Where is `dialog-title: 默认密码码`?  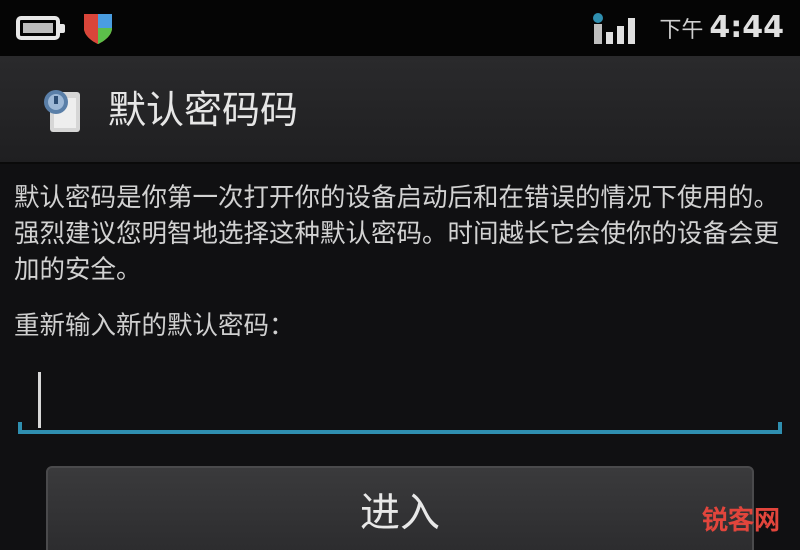 dialog-title: 默认密码码 is located at coordinates (203, 110).